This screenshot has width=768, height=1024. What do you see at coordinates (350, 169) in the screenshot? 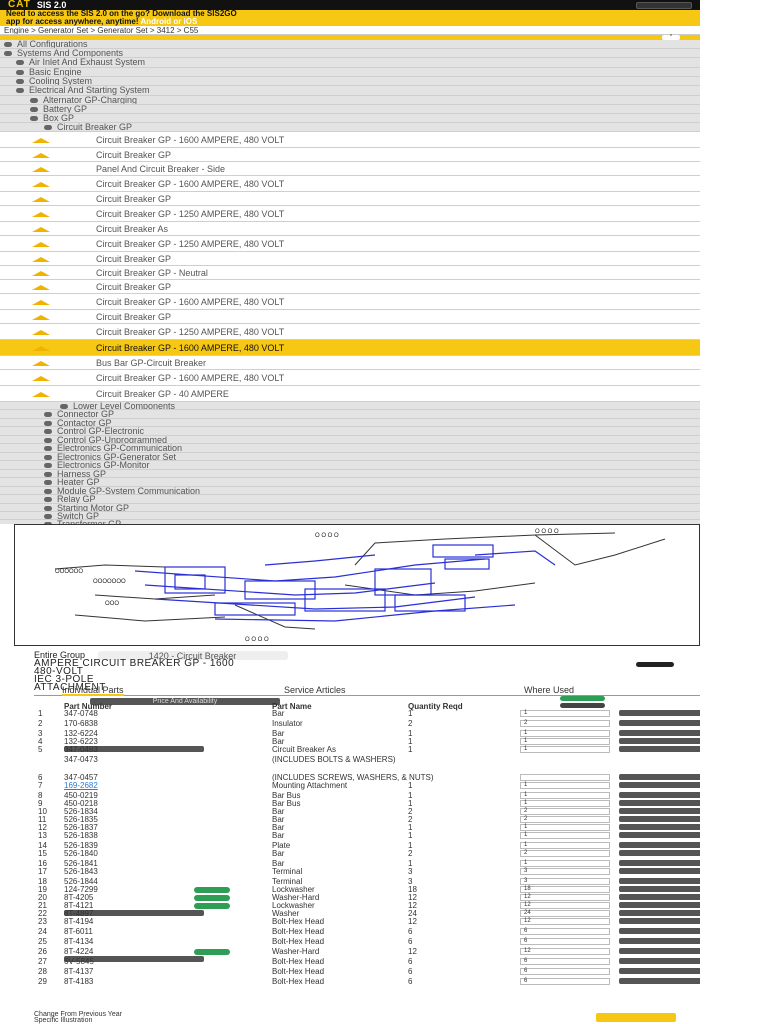
I see `tree-item: Panel And Circuit Breaker - Side` at bounding box center [350, 169].